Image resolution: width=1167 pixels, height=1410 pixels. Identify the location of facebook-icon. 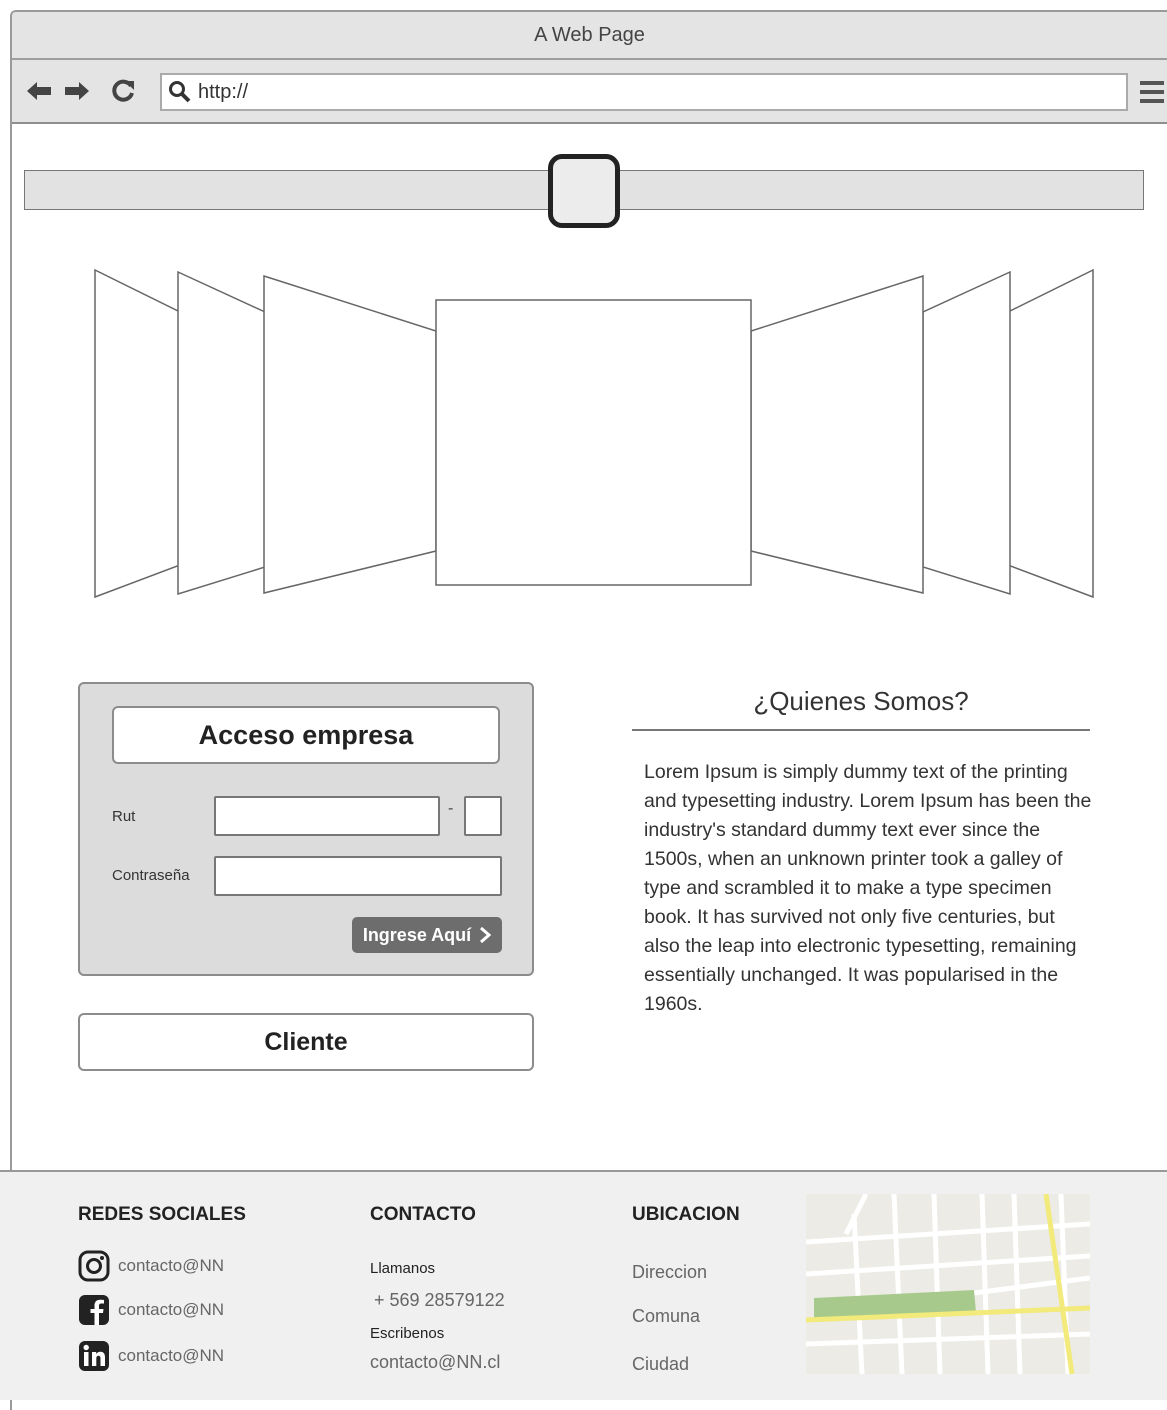
(94, 1310).